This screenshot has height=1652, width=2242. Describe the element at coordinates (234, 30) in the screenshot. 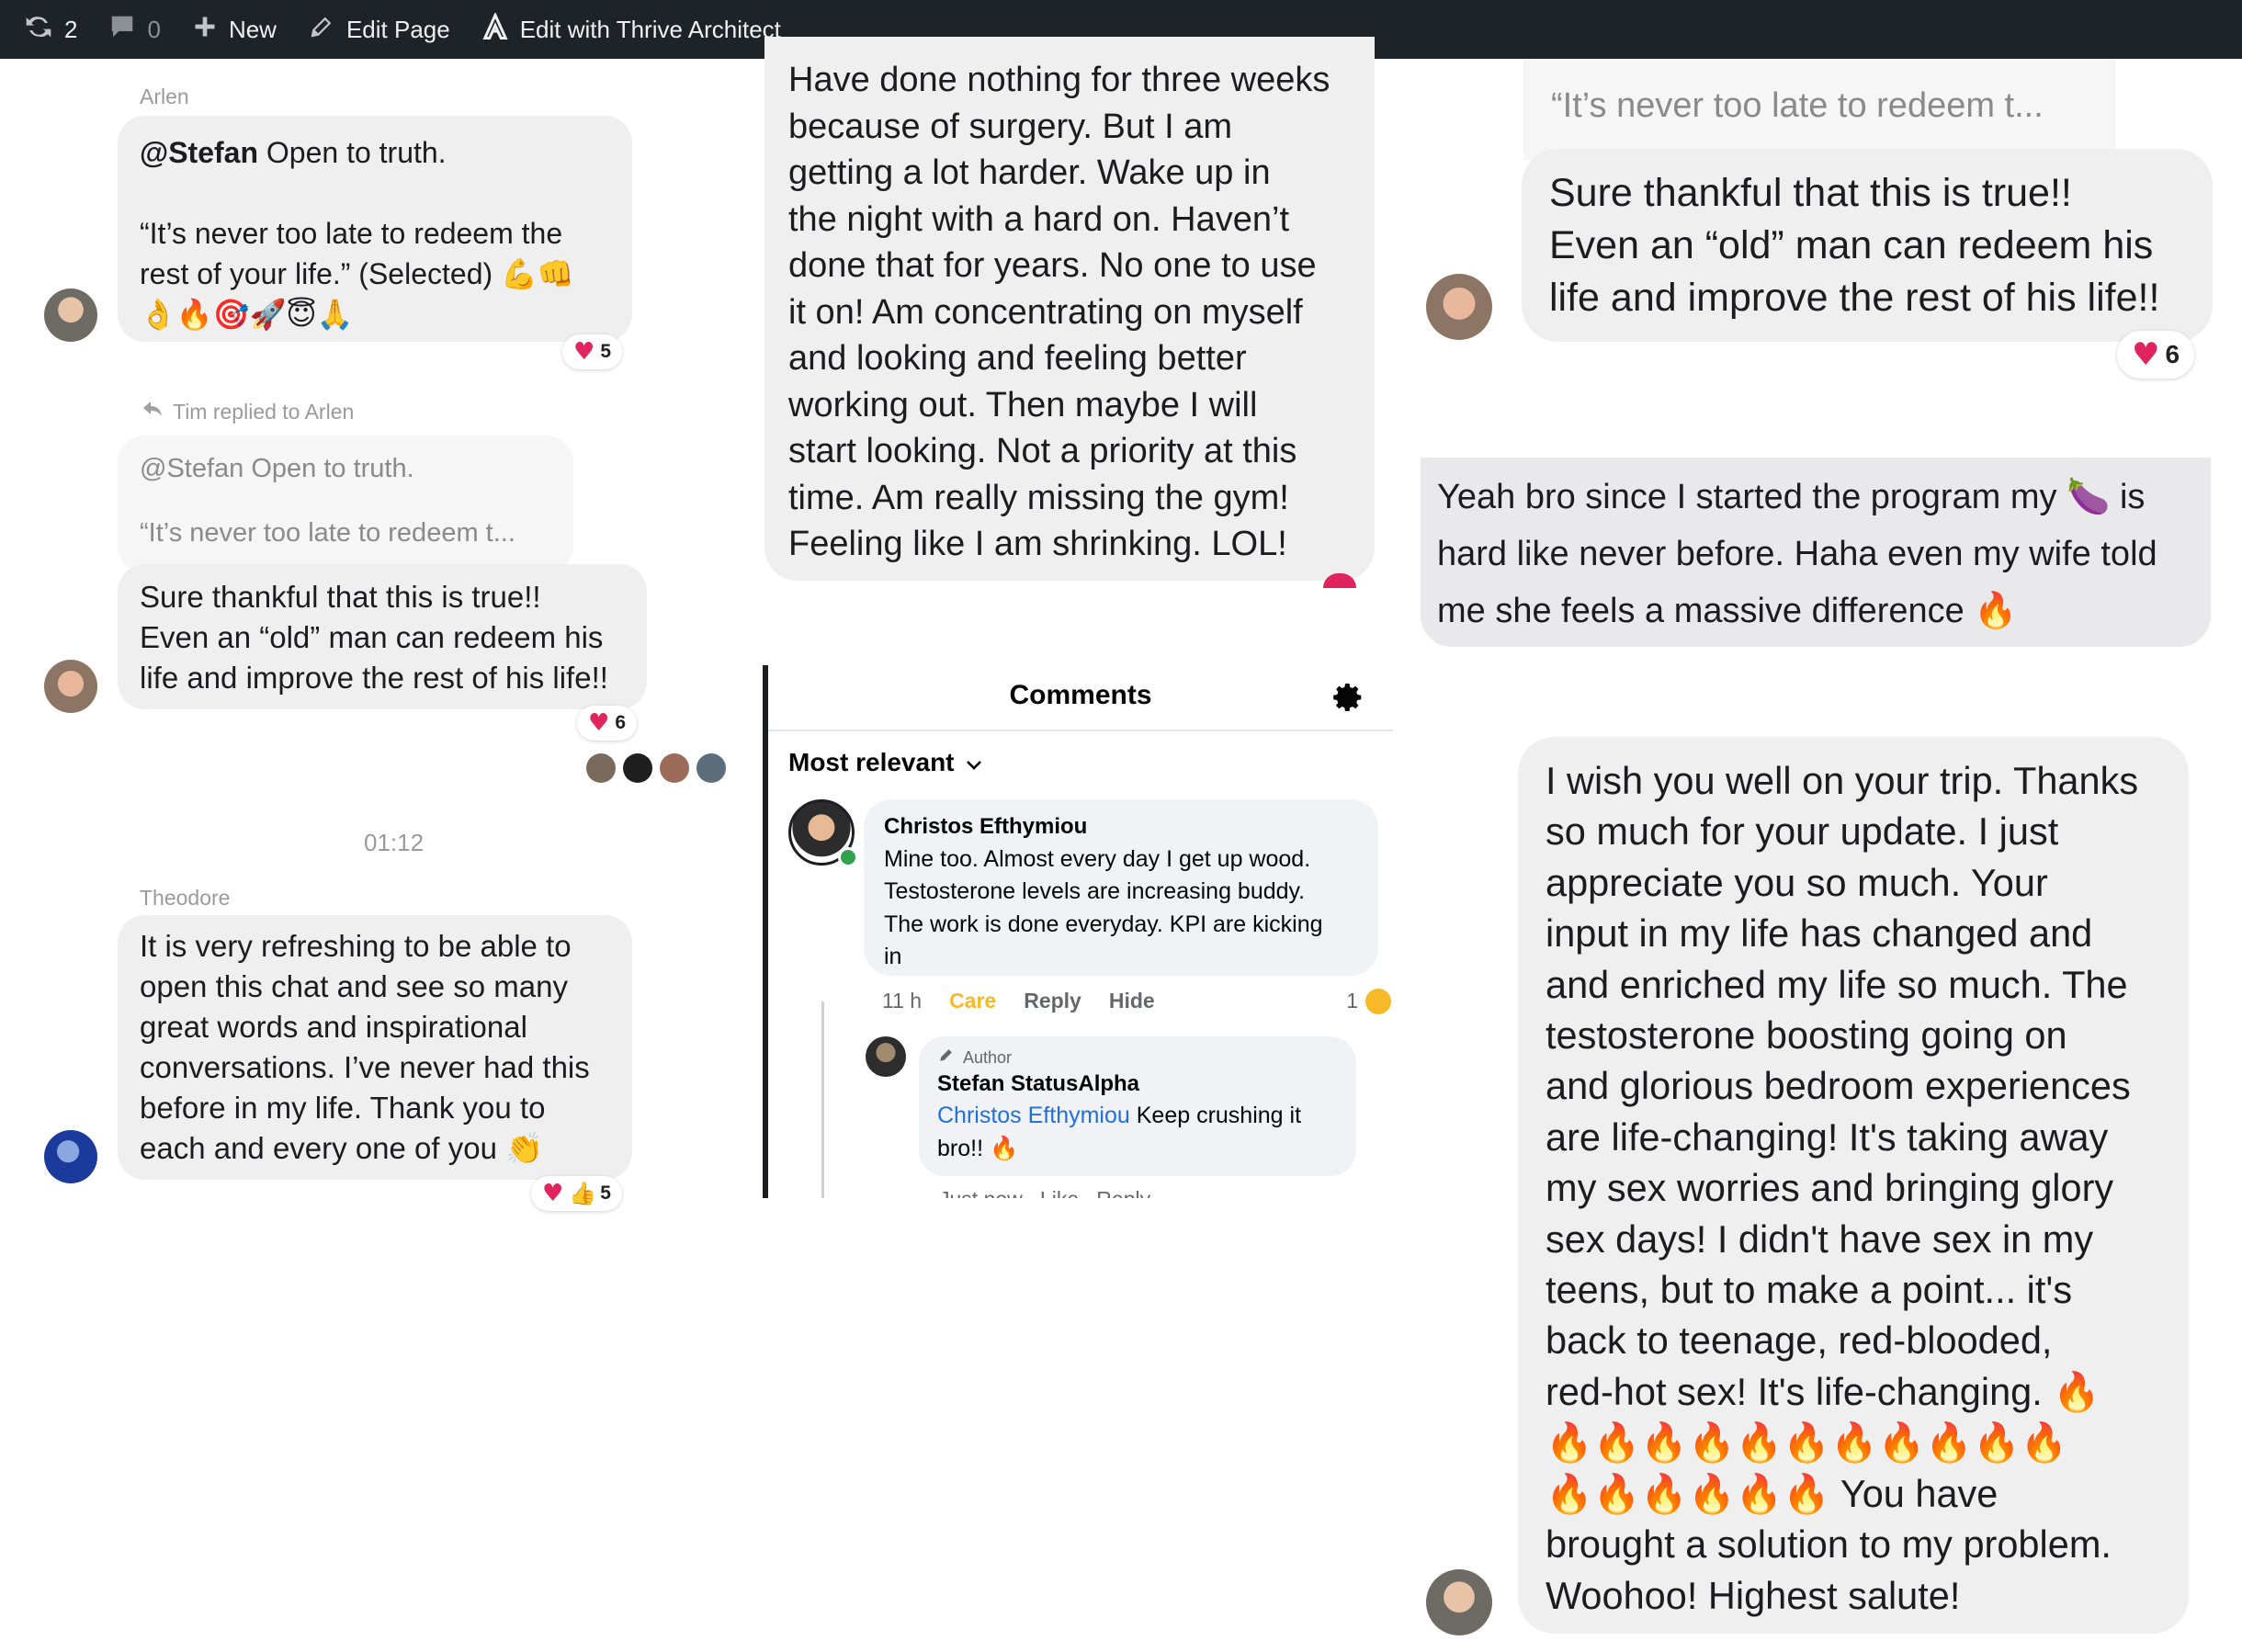

I see `new-content-menu: New` at that location.